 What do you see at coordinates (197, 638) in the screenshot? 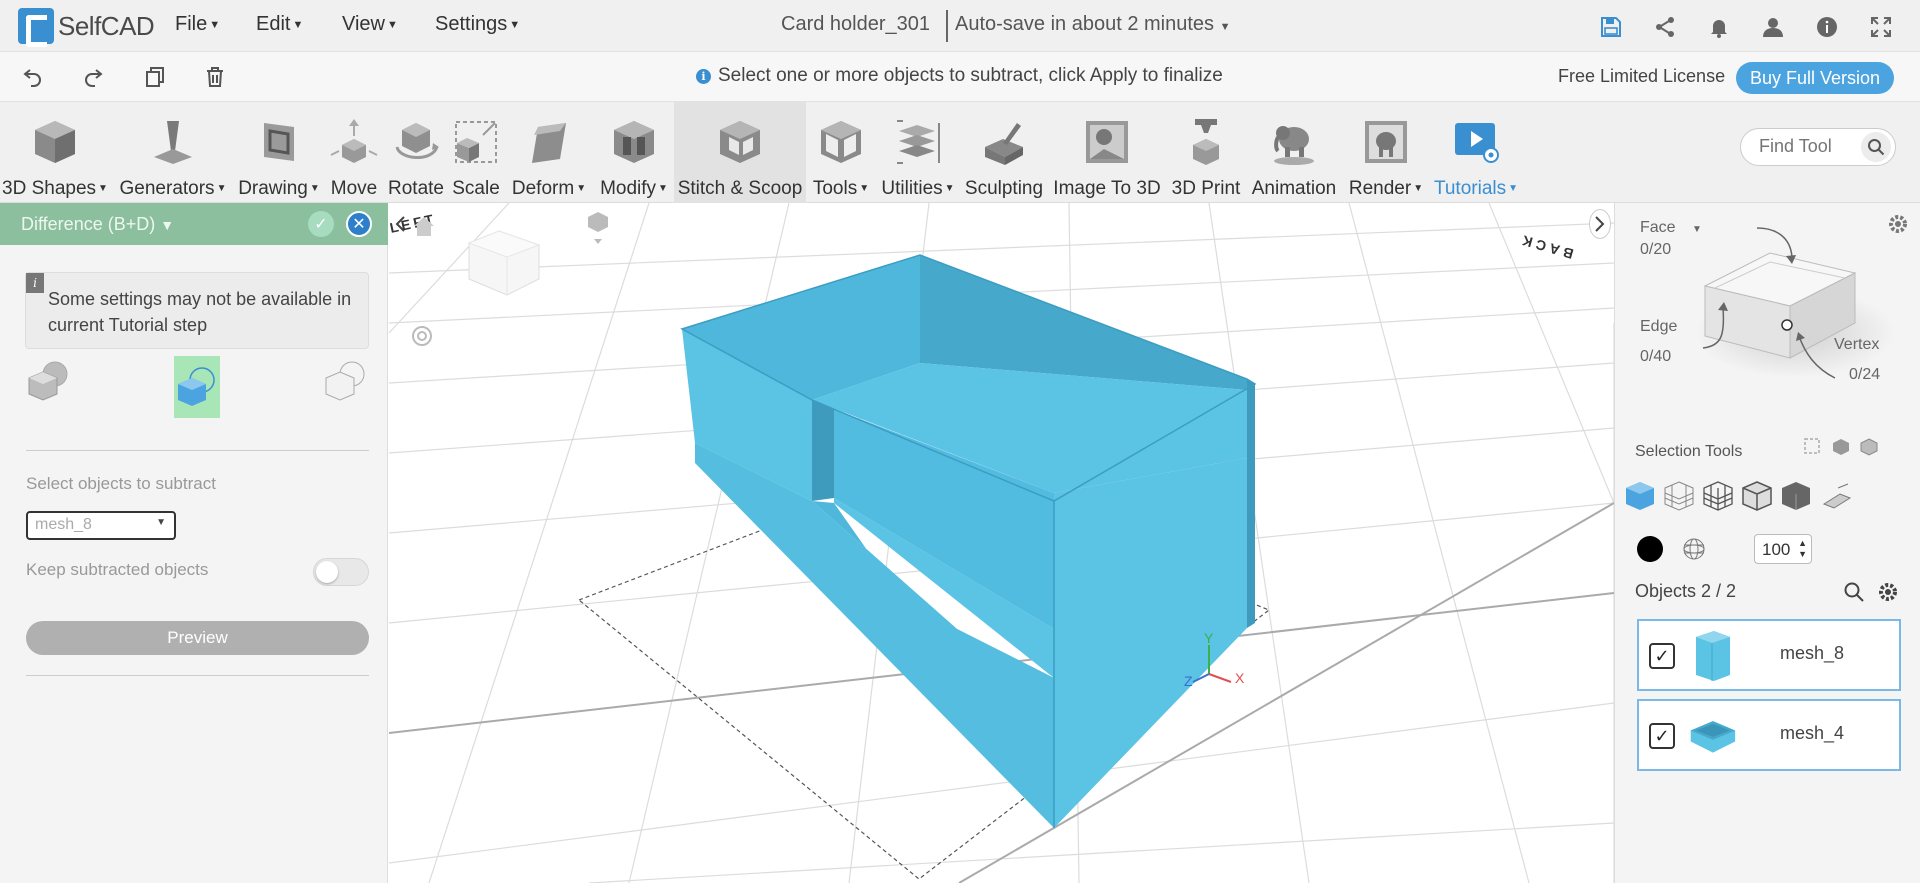
I see `preview-button: Preview` at bounding box center [197, 638].